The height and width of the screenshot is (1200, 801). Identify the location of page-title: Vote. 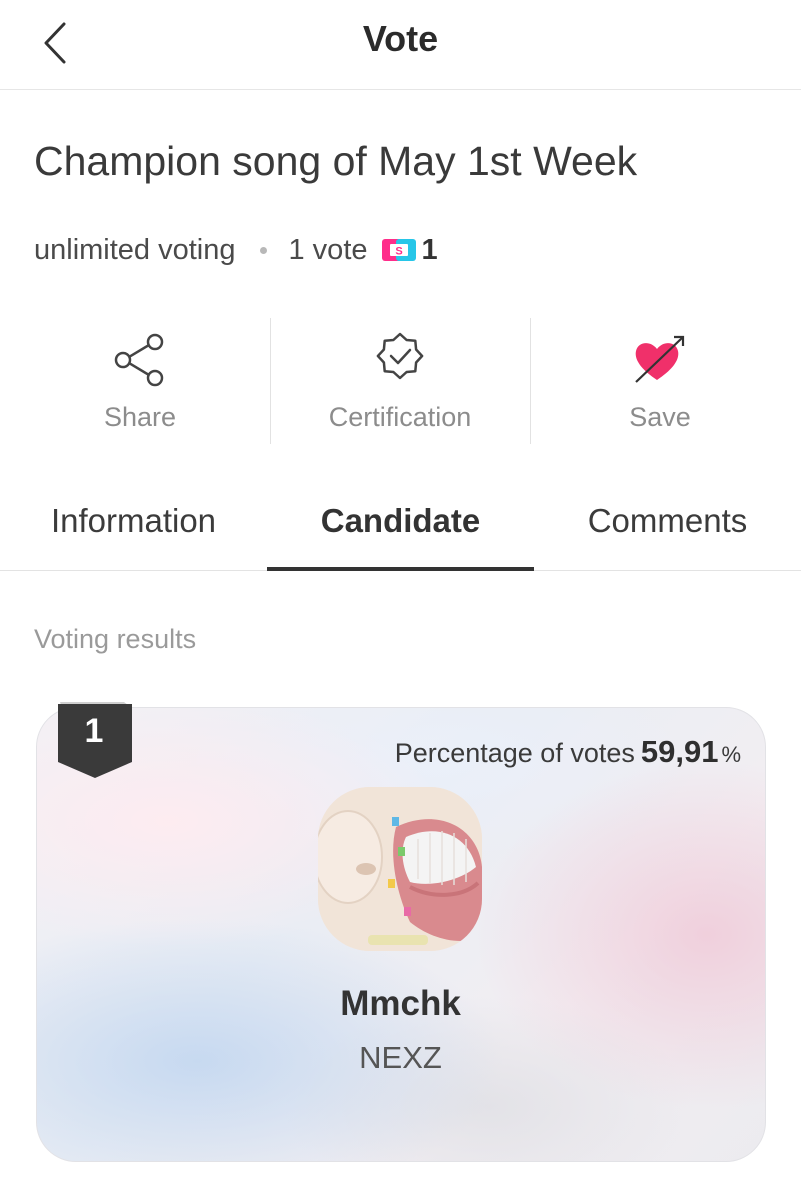
(400, 38).